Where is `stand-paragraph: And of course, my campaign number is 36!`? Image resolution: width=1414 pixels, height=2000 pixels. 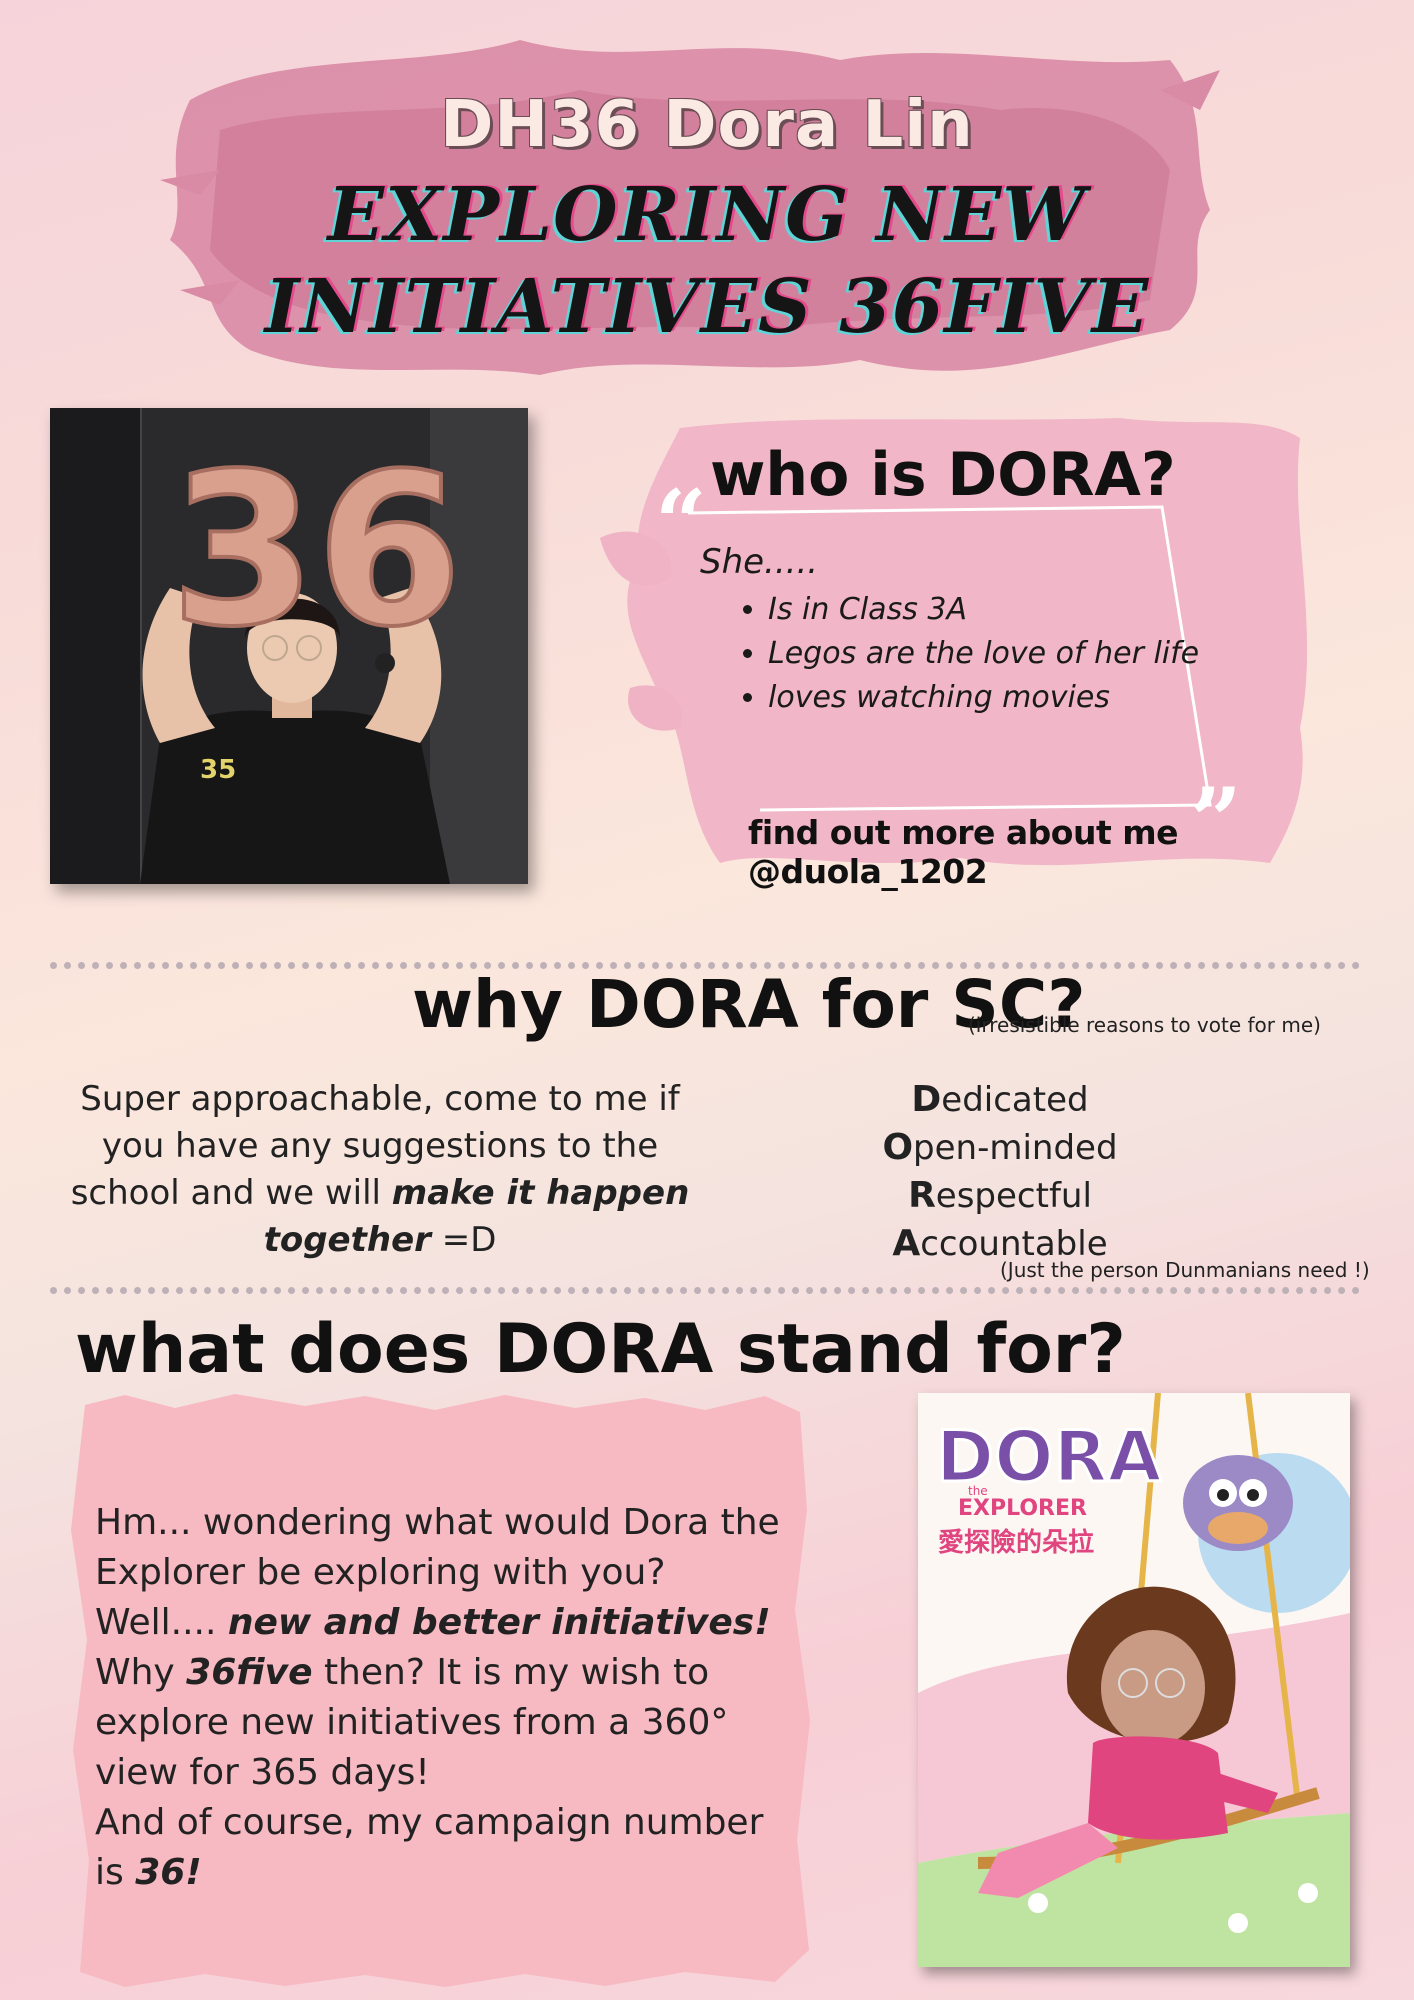
stand-paragraph: And of course, my campaign number is 36! is located at coordinates (429, 1847).